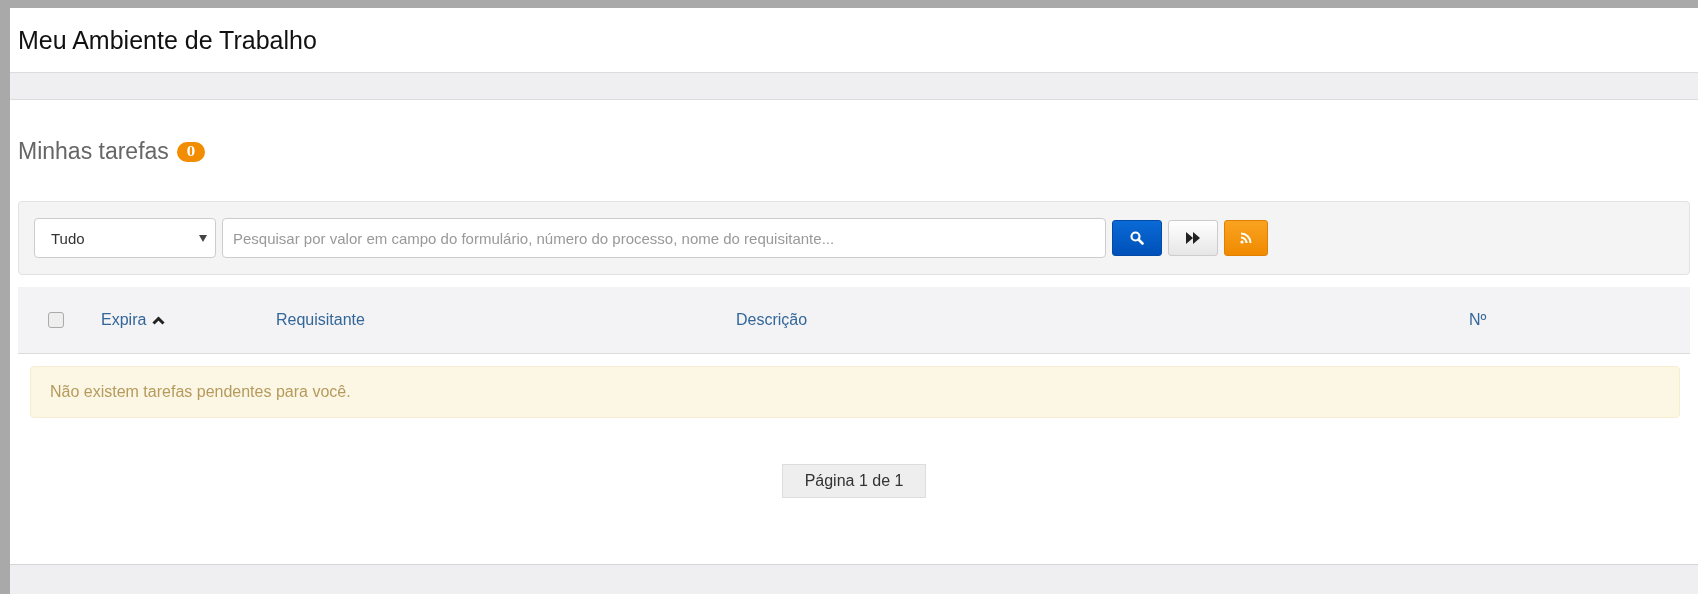  What do you see at coordinates (56, 320) in the screenshot?
I see `select-all-checkbox` at bounding box center [56, 320].